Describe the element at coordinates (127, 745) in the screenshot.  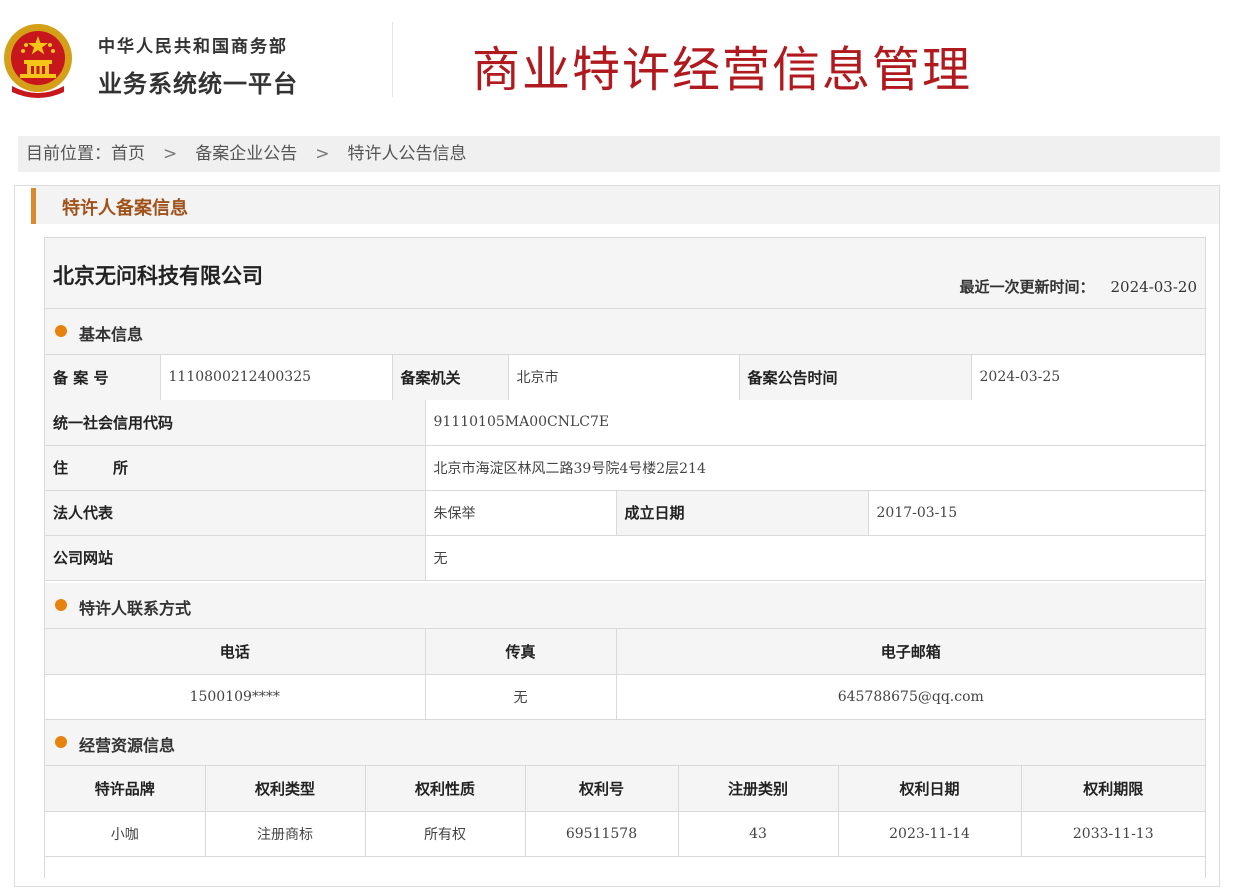
I see `section-title: 经营资源信息` at that location.